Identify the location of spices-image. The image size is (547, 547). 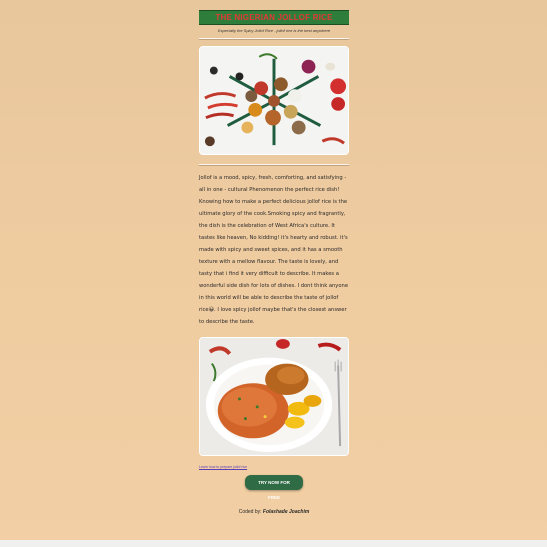
(274, 100).